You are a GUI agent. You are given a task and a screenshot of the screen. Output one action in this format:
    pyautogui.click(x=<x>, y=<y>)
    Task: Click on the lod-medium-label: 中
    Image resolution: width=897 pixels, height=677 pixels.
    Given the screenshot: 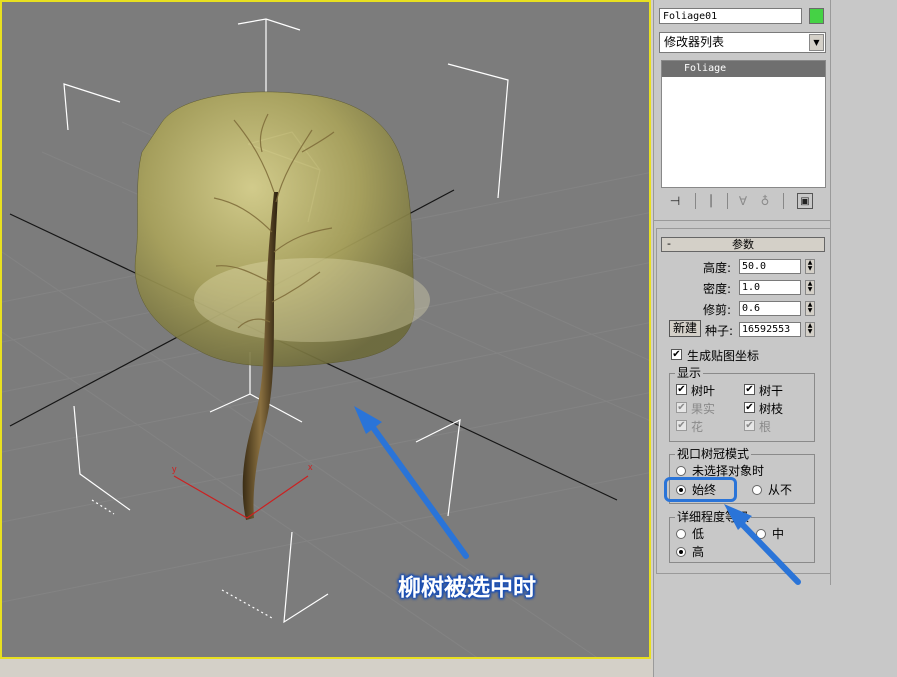 What is the action you would take?
    pyautogui.click(x=778, y=534)
    